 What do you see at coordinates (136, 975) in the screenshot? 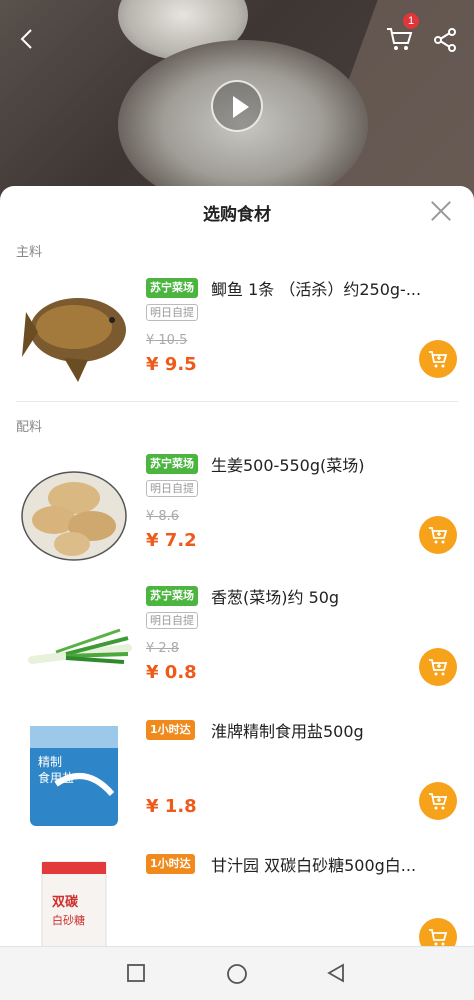
I see `recents-icon` at bounding box center [136, 975].